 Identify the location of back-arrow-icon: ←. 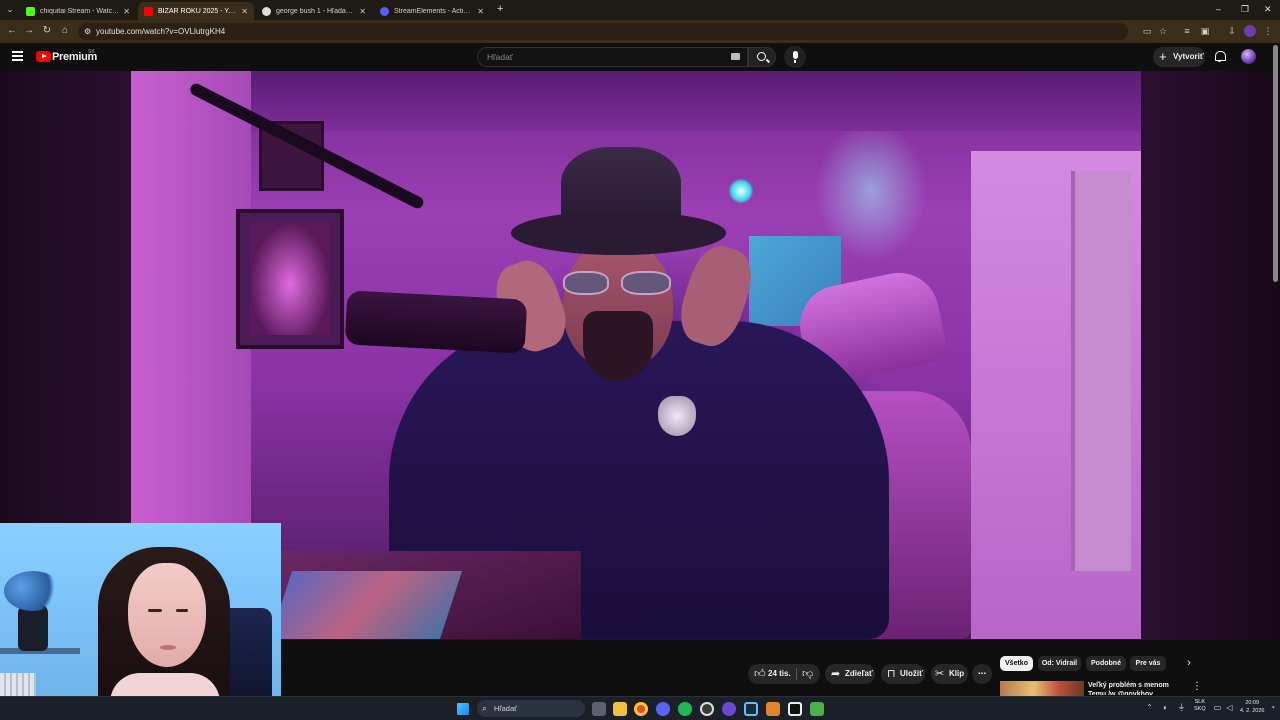
(12, 31).